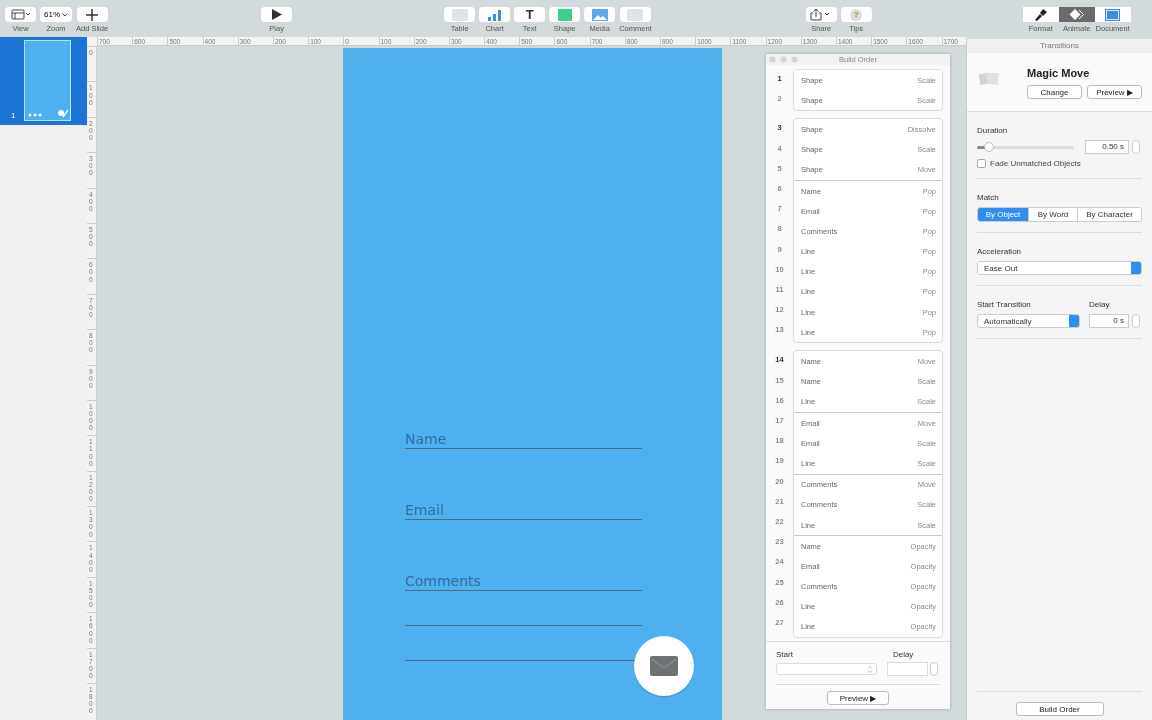  Describe the element at coordinates (988, 146) in the screenshot. I see `slider-thumb` at that location.